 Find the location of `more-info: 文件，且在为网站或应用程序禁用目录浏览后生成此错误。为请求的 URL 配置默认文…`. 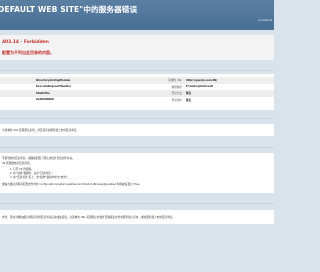

more-info: 文件，且在为网站或应用程序禁用目录浏览后生成此错误。为请求的 URL 配置默认文… is located at coordinates (137, 217).